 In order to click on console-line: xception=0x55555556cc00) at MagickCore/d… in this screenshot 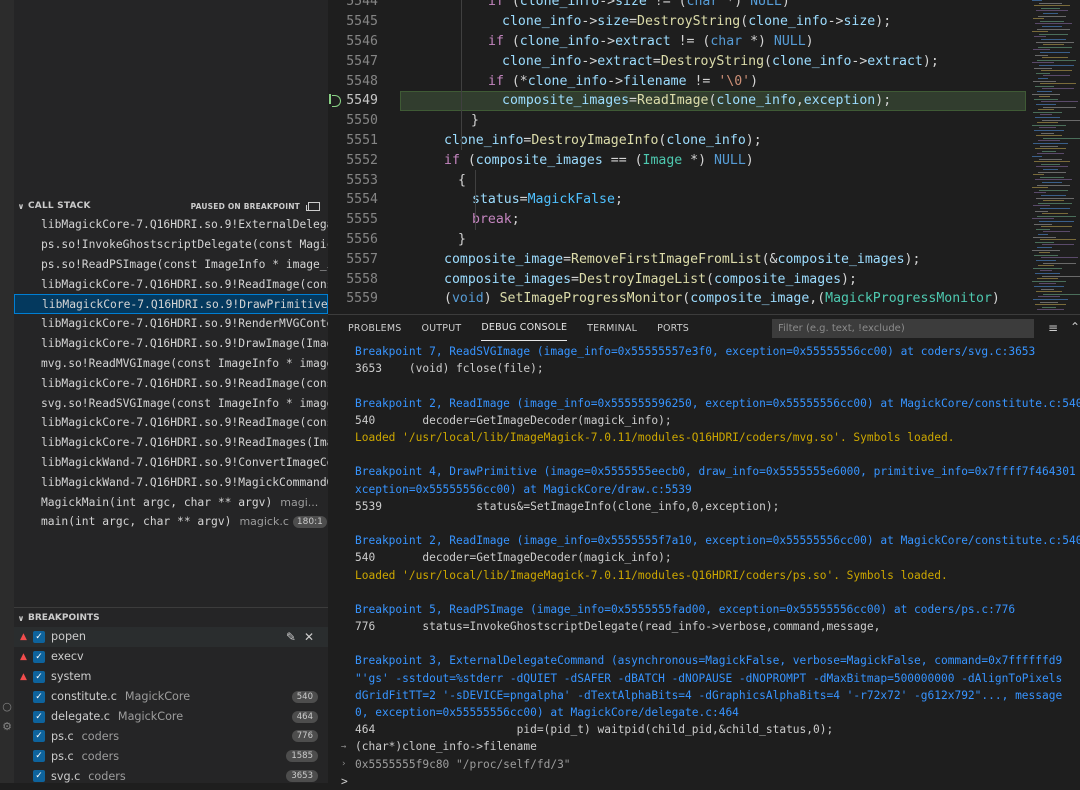, I will do `click(523, 489)`.